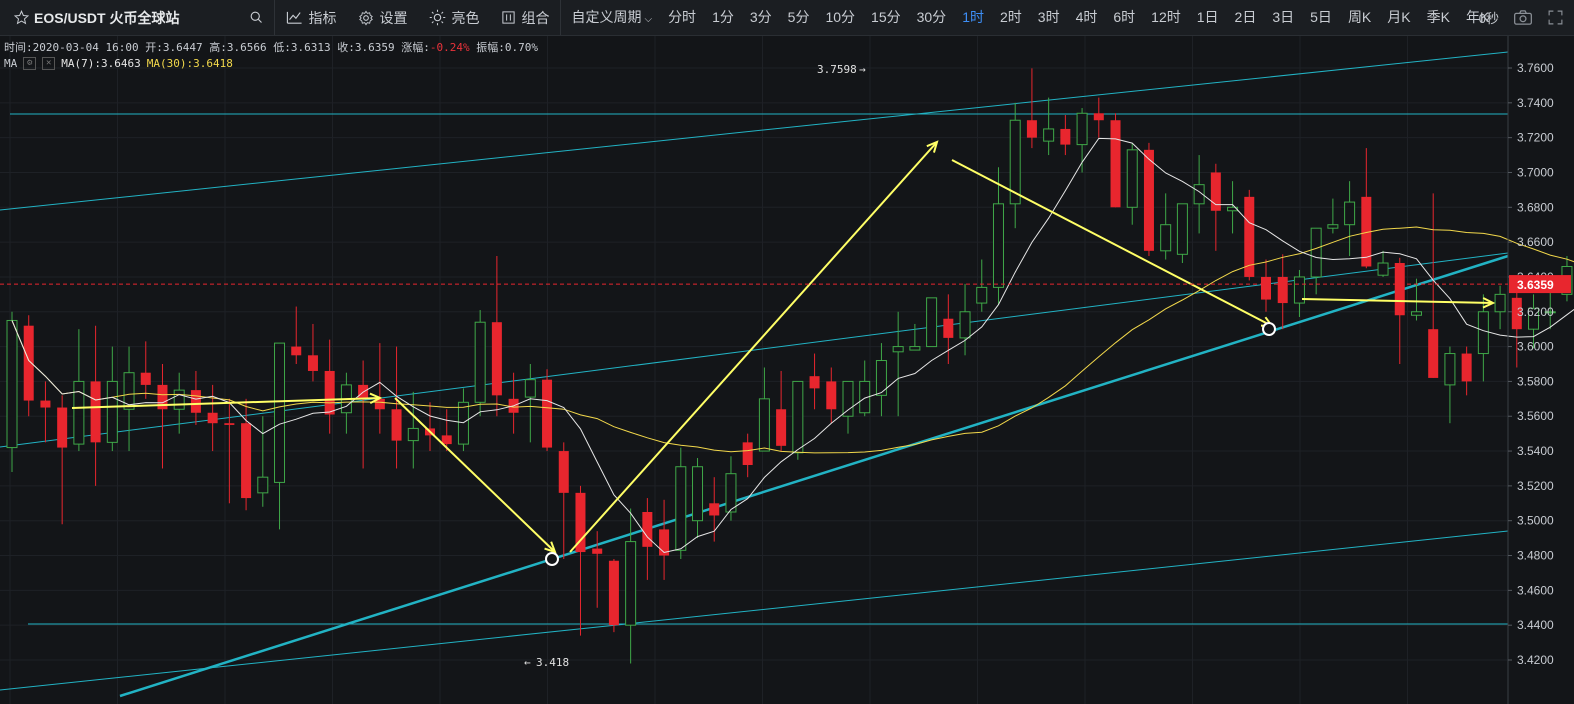  What do you see at coordinates (295, 17) in the screenshot?
I see `indicator-icon` at bounding box center [295, 17].